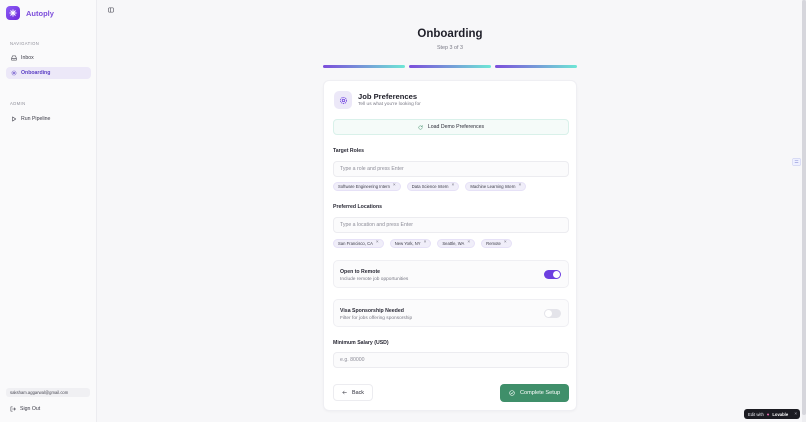 The height and width of the screenshot is (422, 806). Describe the element at coordinates (804, 207) in the screenshot. I see `scrollbar-thumb` at that location.